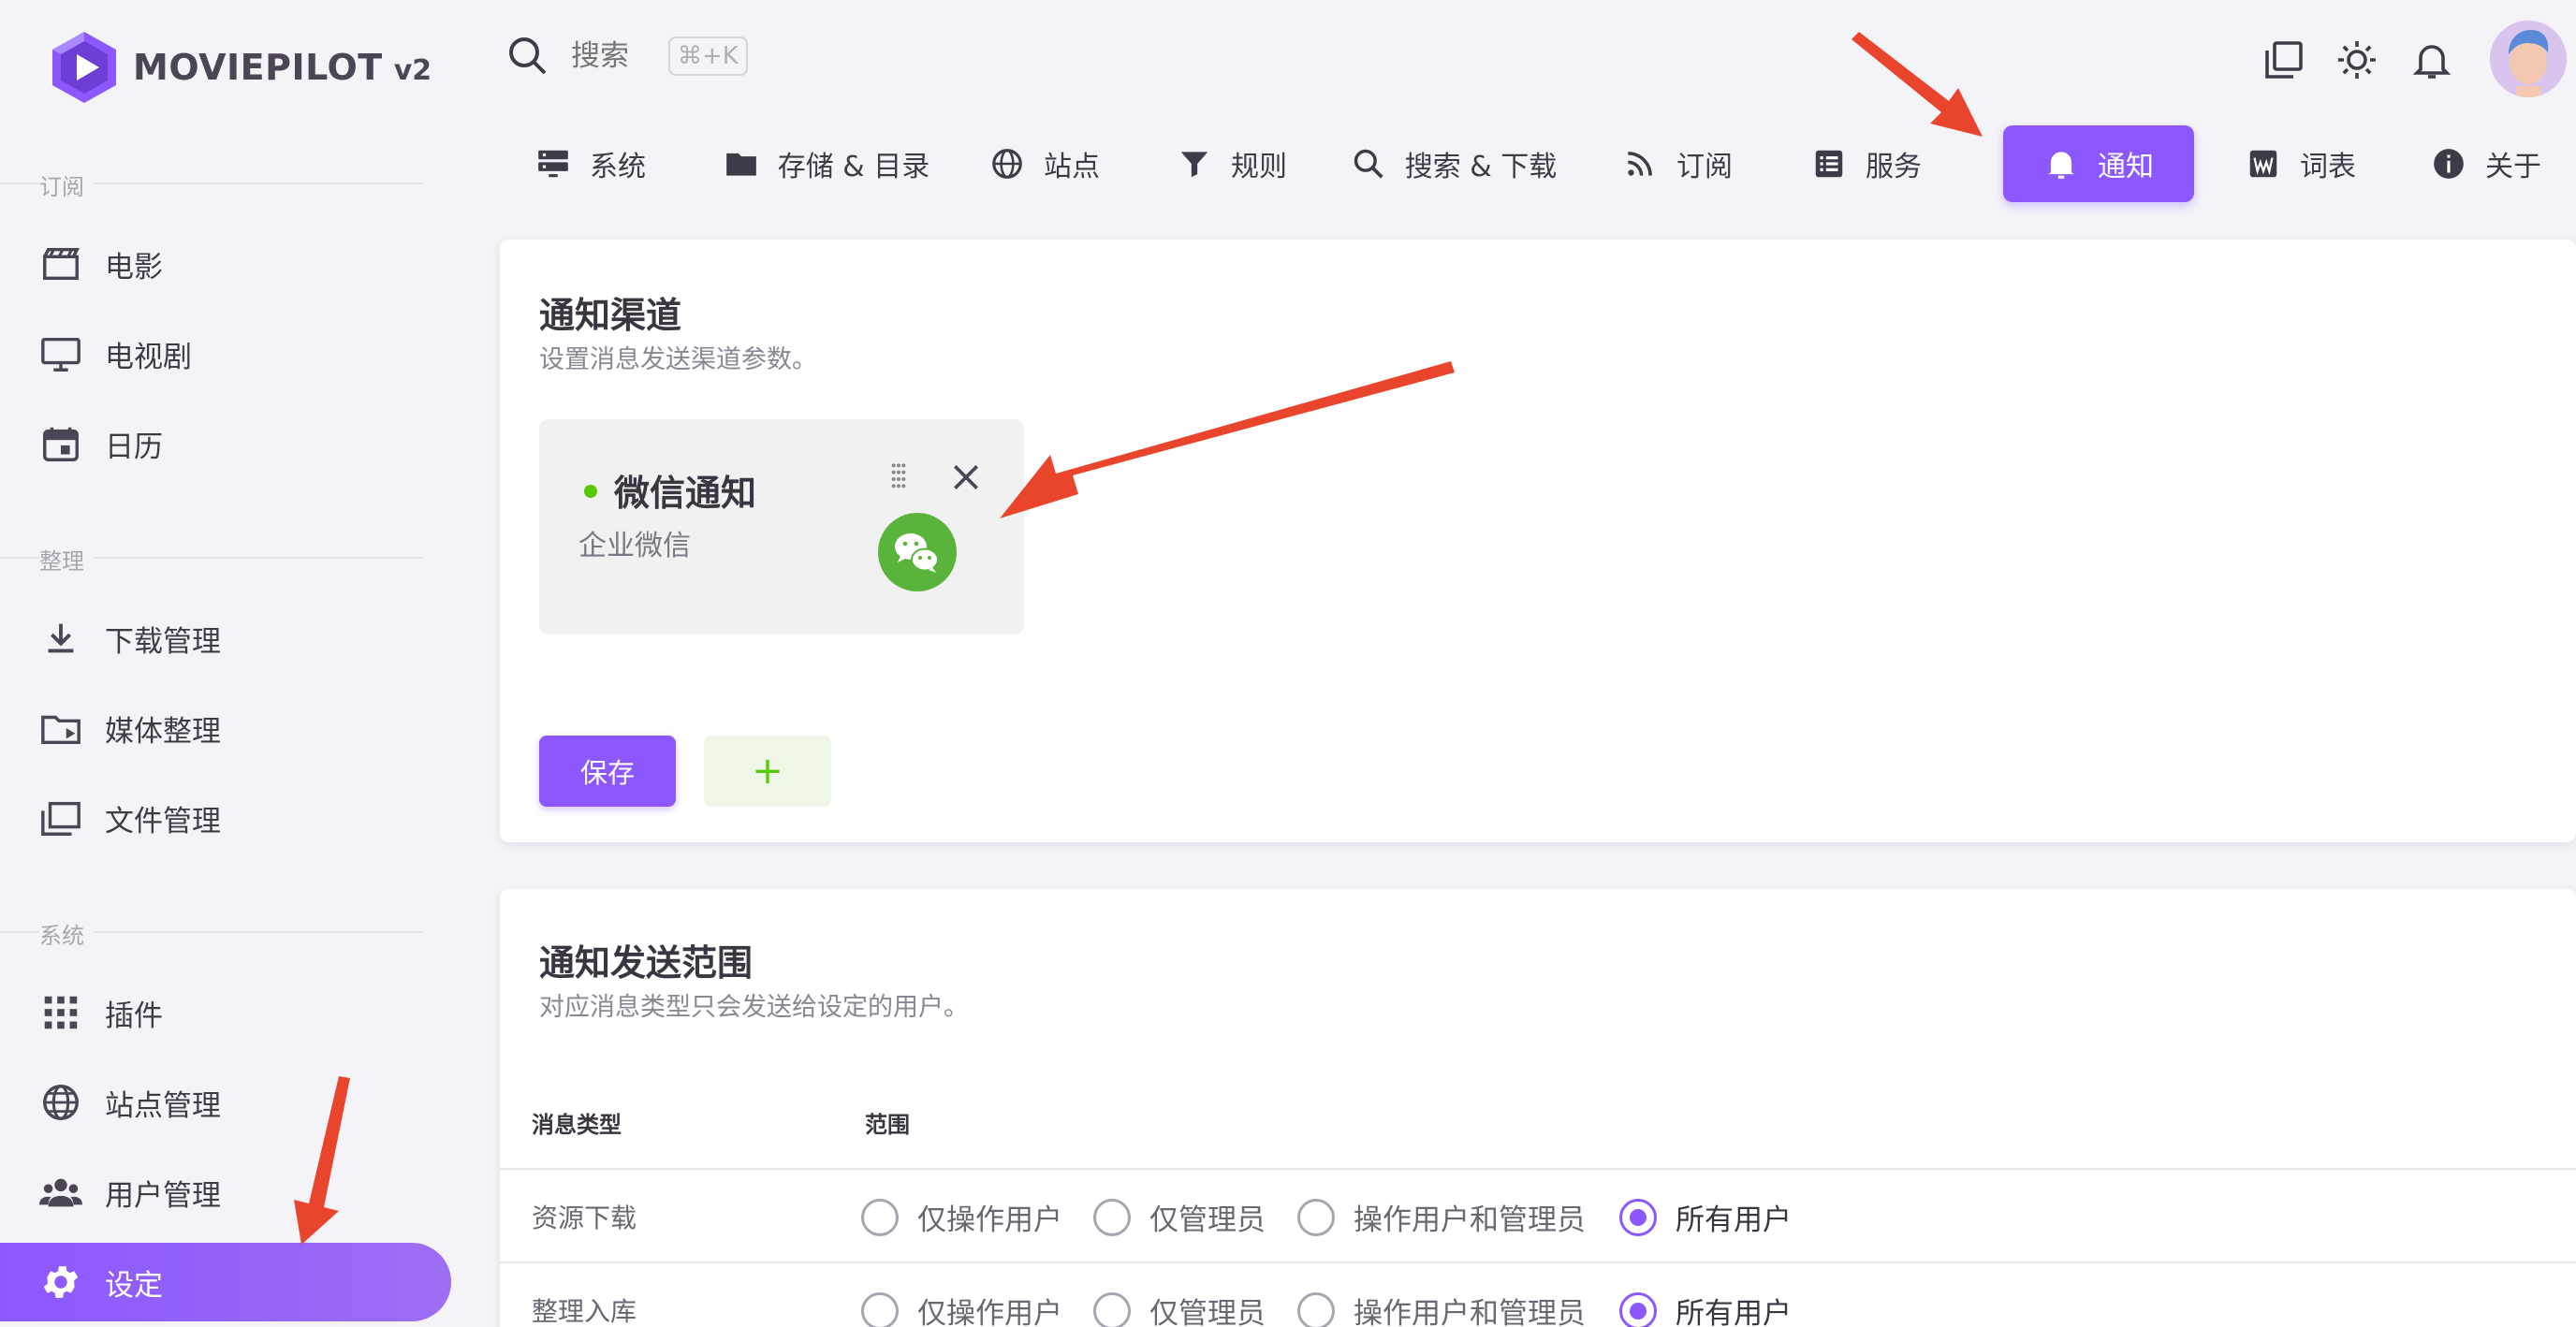 Image resolution: width=2576 pixels, height=1327 pixels. I want to click on sidebar-item-calendar: 日历, so click(226, 444).